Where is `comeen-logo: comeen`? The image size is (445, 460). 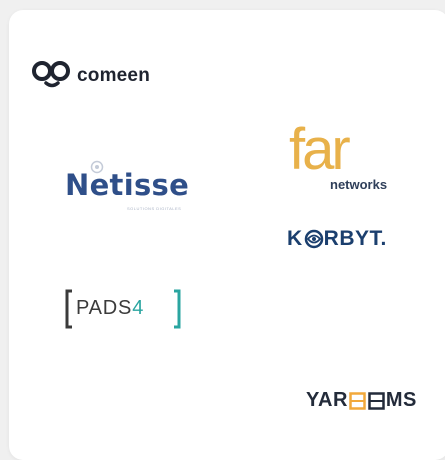
comeen-logo: comeen is located at coordinates (90, 76).